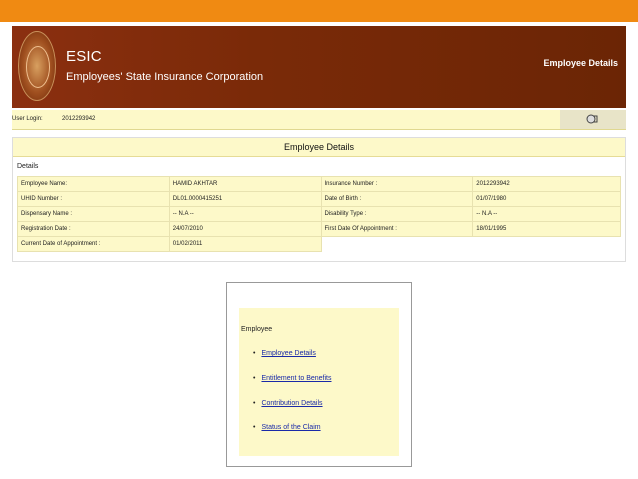 The height and width of the screenshot is (479, 638). I want to click on menu-item-label: Entitlement to Benefits, so click(296, 378).